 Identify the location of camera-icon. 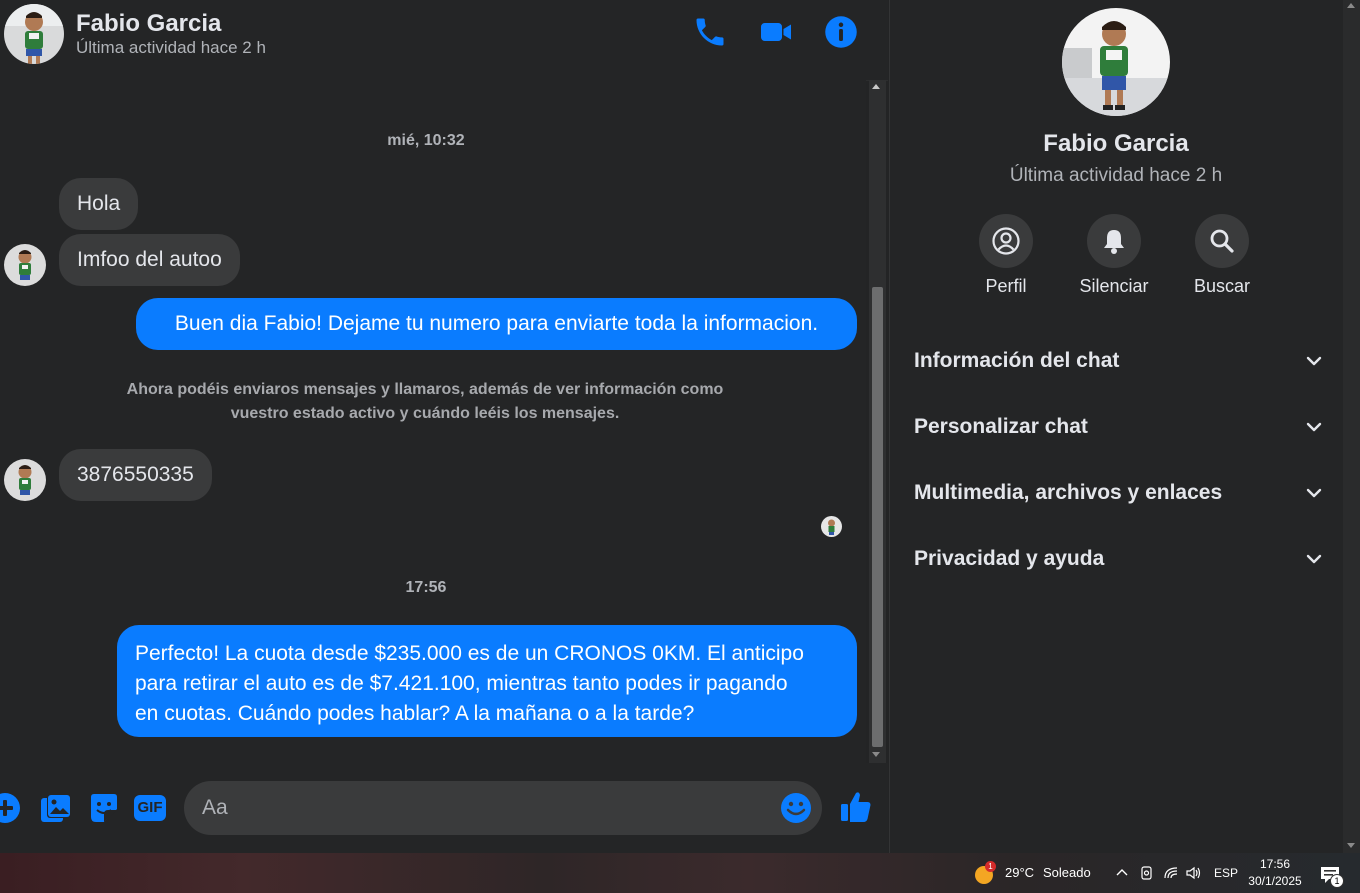
(1146, 873).